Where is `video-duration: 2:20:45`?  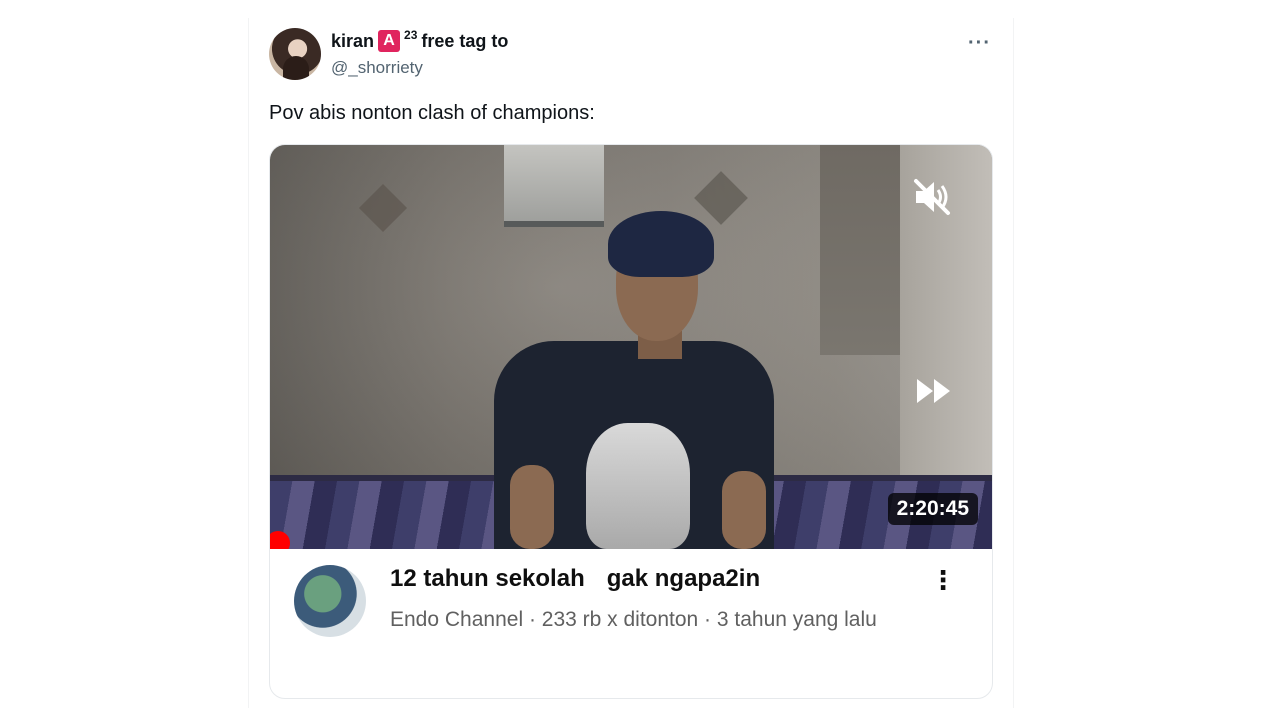
video-duration: 2:20:45 is located at coordinates (932, 509).